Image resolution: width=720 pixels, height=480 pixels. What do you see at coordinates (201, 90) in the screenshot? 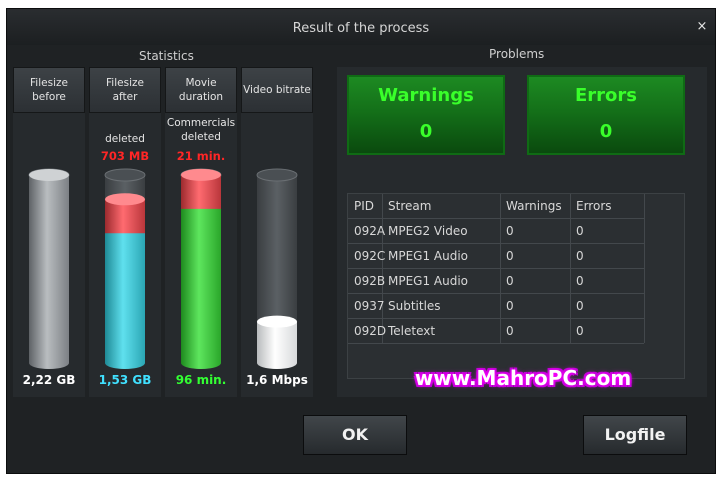
I see `stat-header: Movie duration` at bounding box center [201, 90].